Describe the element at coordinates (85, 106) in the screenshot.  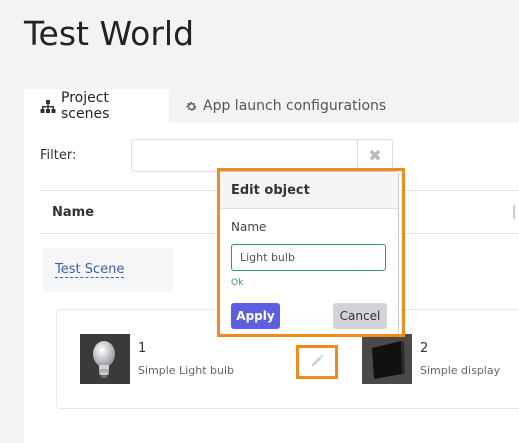
I see `tab-label: Project scenes` at that location.